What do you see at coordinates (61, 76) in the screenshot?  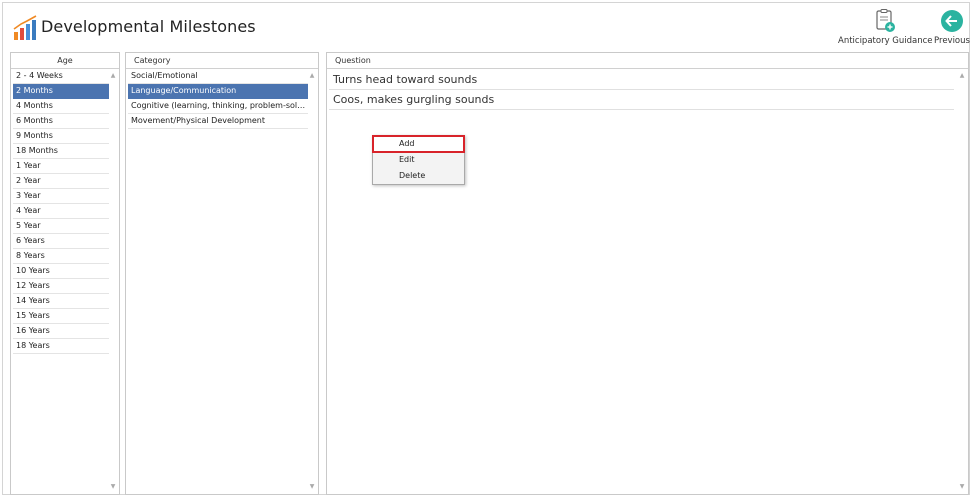 I see `age-item: 2 - 4 Weeks` at bounding box center [61, 76].